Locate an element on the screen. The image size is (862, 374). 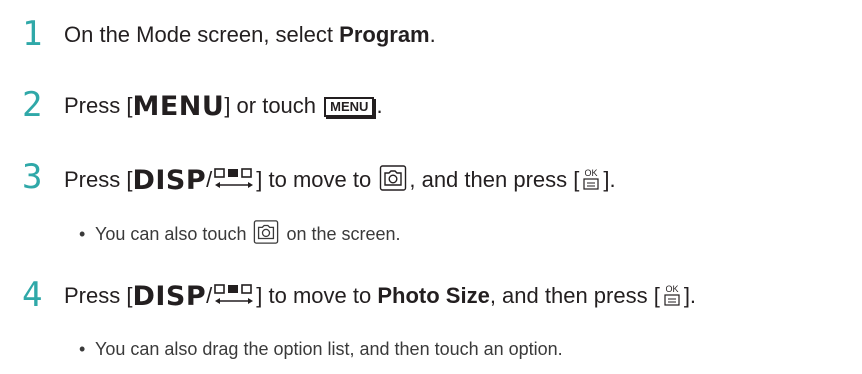
step-text: Press [MENU] or touch MENU. is located at coordinates (223, 106).